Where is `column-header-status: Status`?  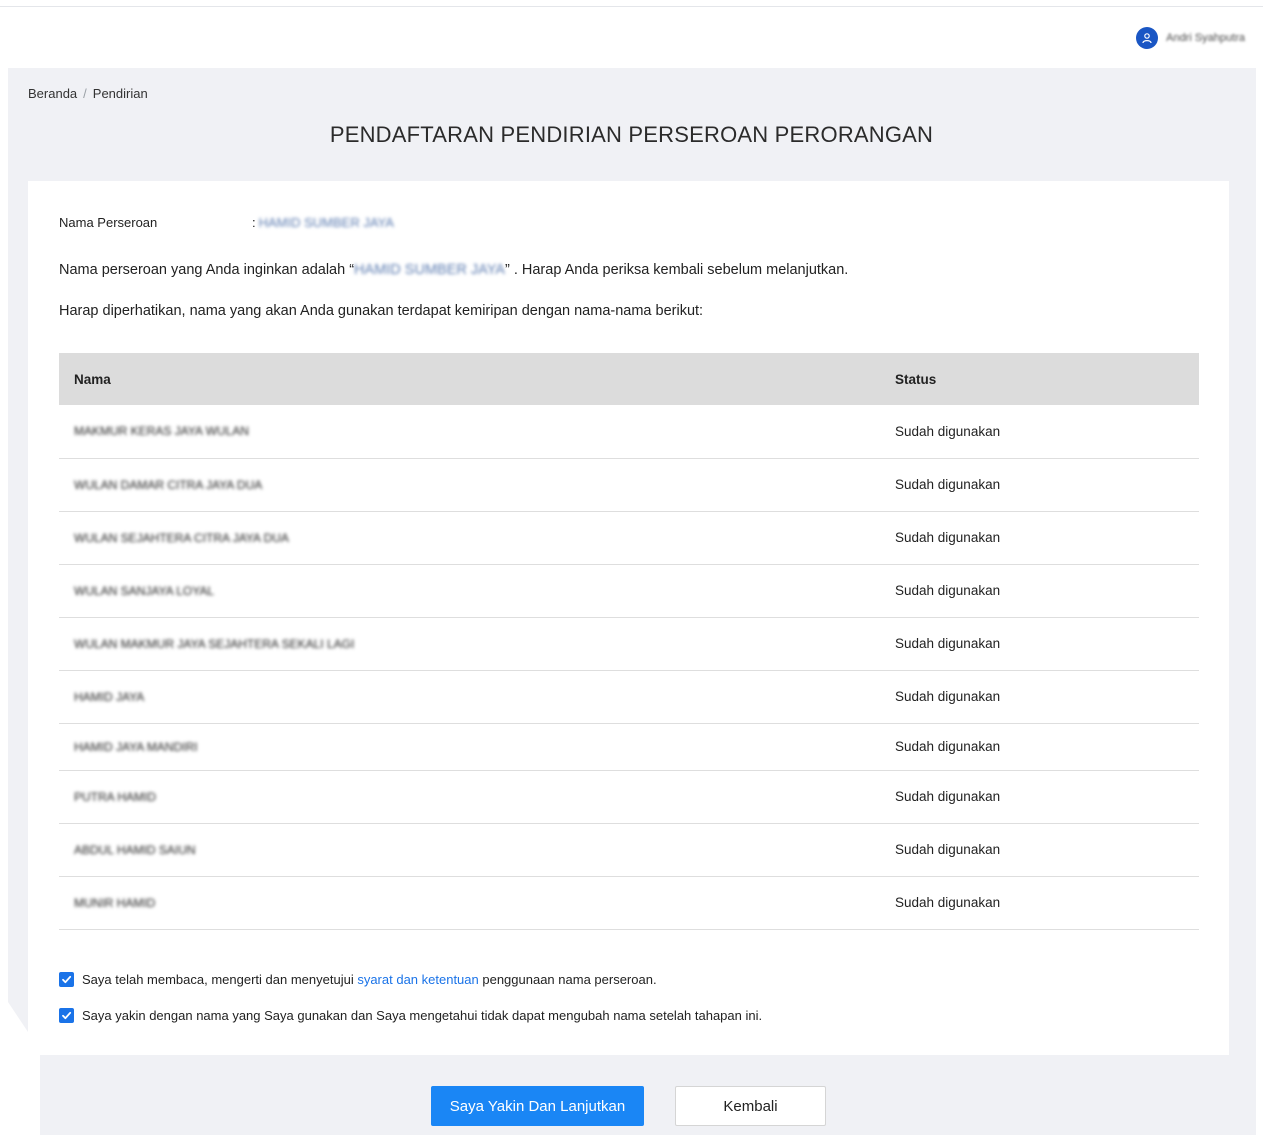
column-header-status: Status is located at coordinates (1042, 379).